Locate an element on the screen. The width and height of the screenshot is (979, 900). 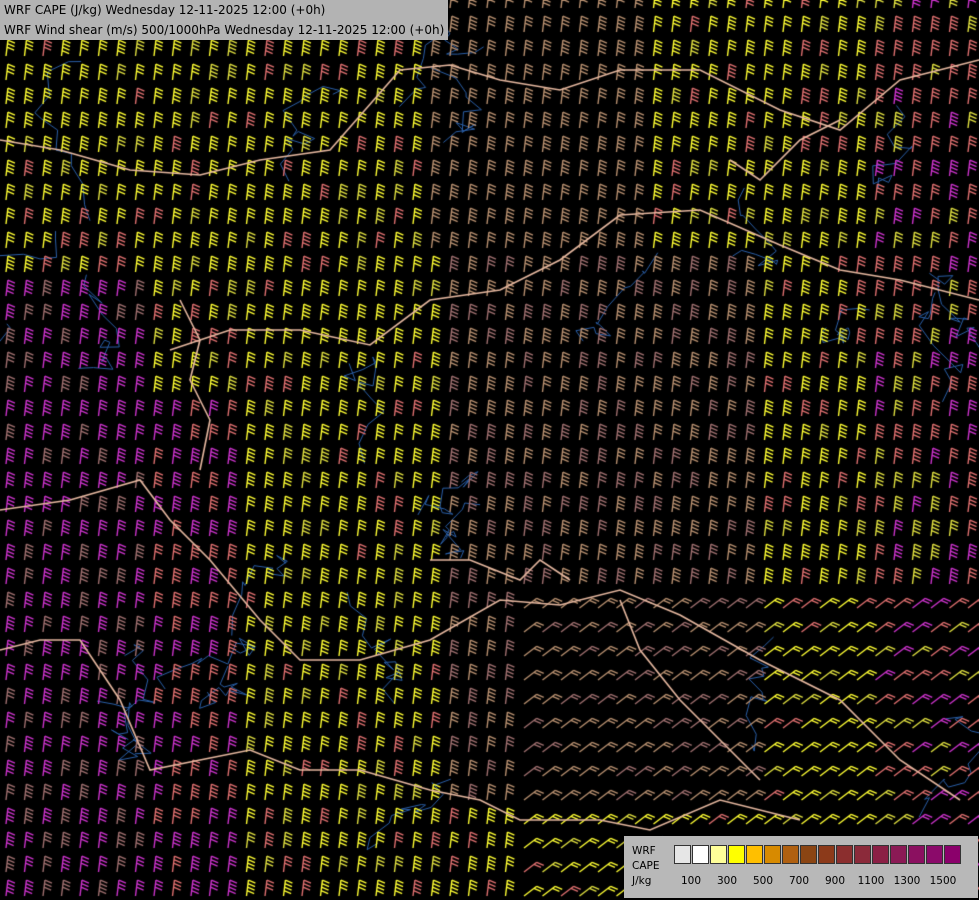
legend-tick-label: 1100 is located at coordinates (871, 881).